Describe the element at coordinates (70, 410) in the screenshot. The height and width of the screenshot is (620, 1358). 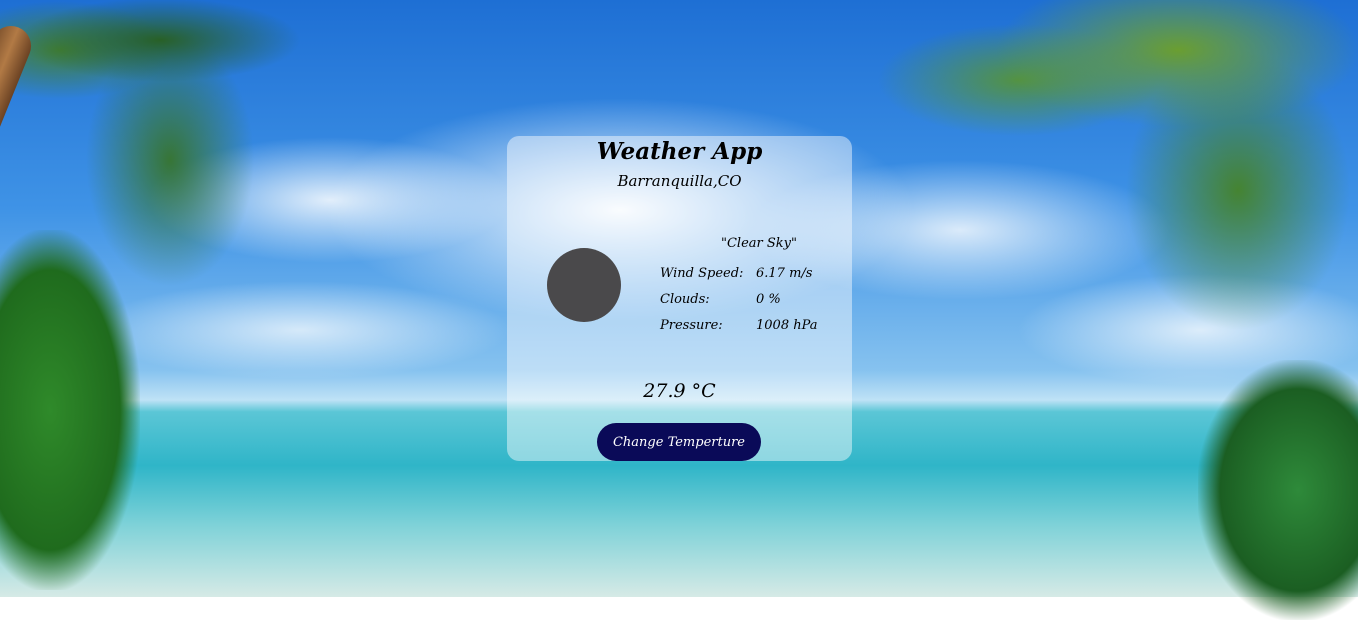
I see `foliage-left-image` at that location.